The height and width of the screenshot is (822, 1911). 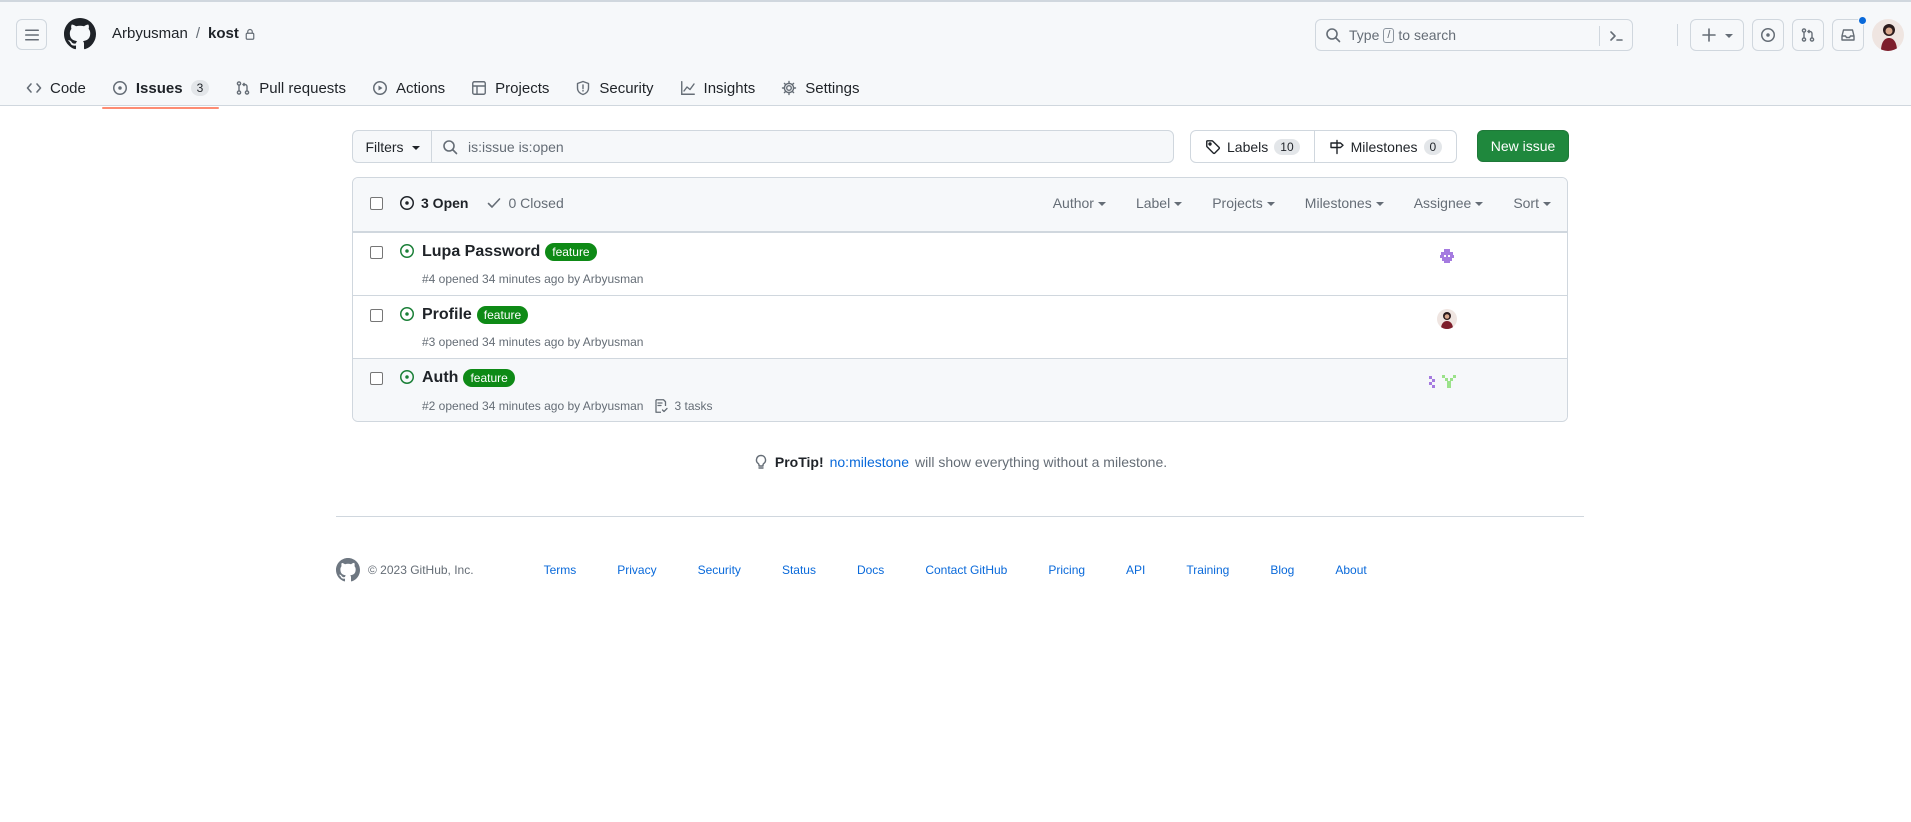 What do you see at coordinates (636, 570) in the screenshot?
I see `footer-link-privacy: Privacy` at bounding box center [636, 570].